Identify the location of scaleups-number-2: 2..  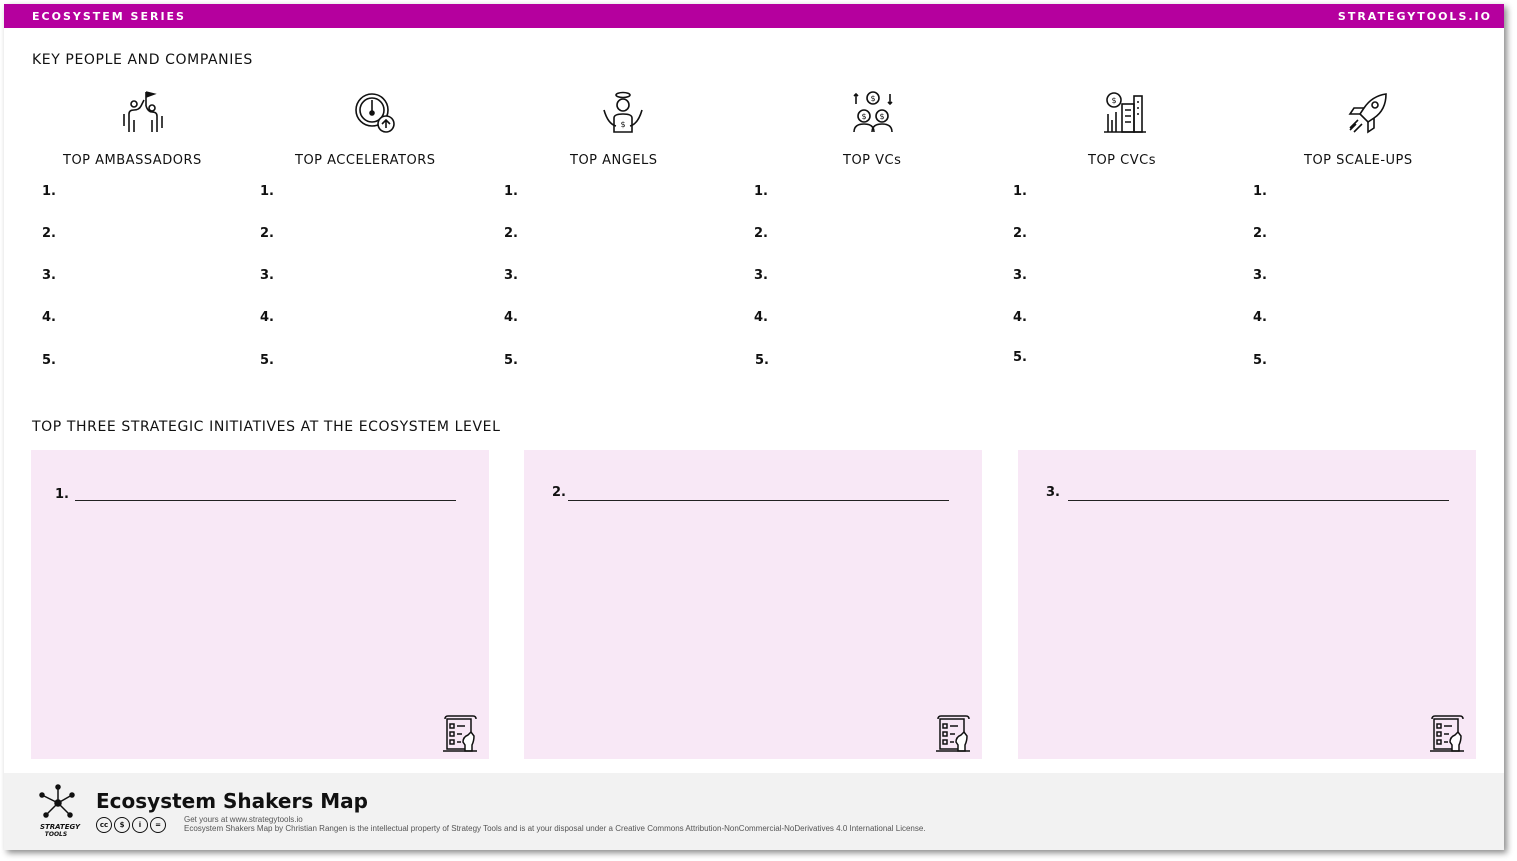
(1260, 233).